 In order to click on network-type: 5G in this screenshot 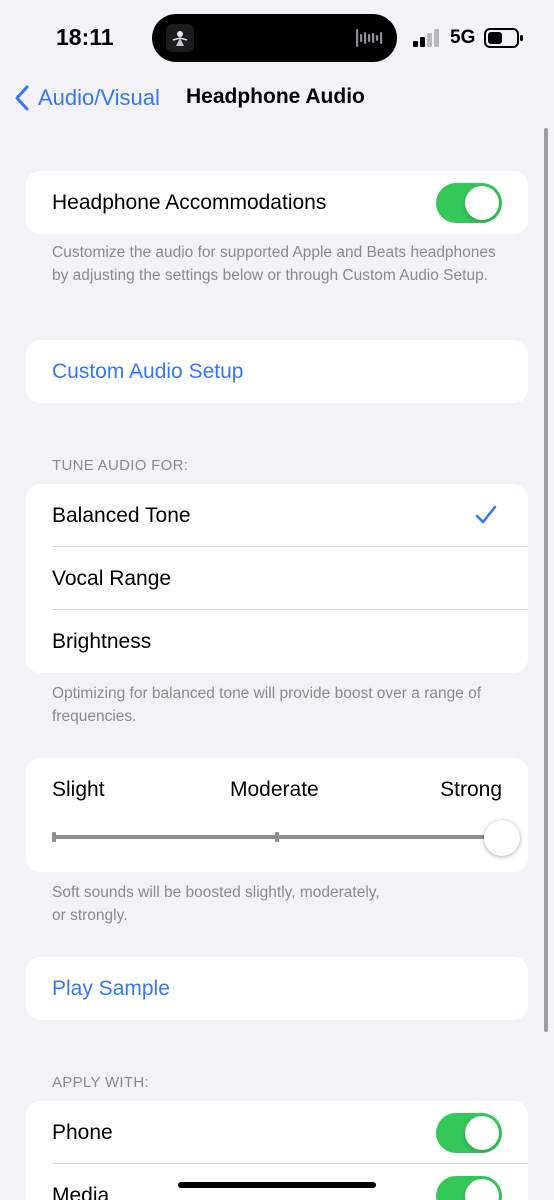, I will do `click(463, 37)`.